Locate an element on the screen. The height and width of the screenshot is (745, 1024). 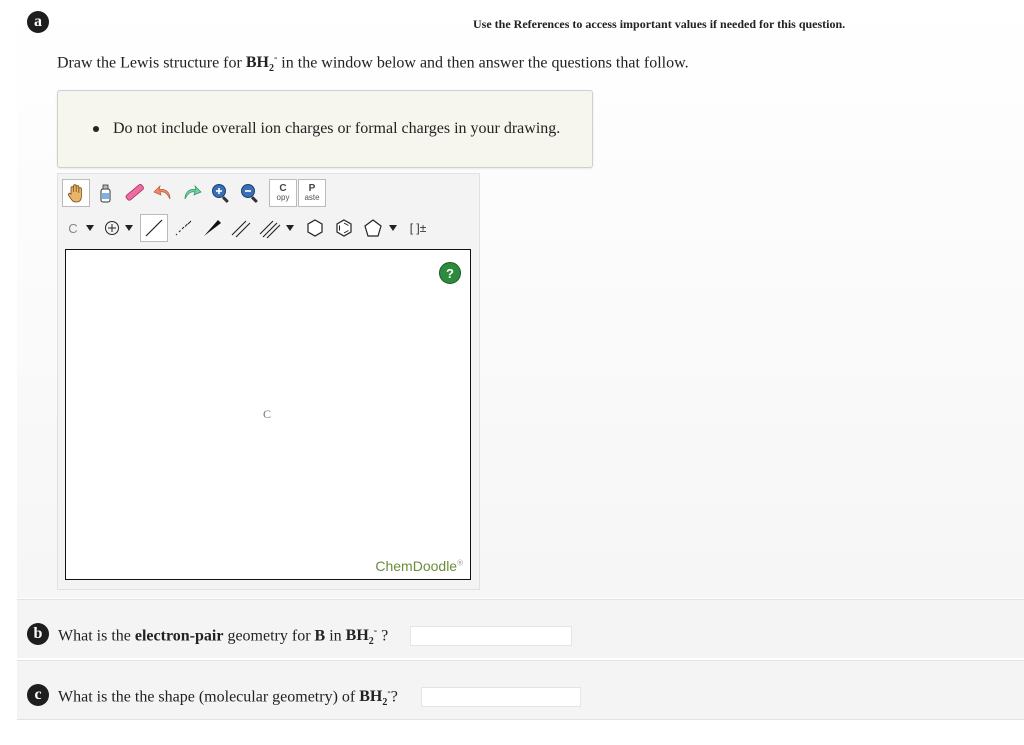
bond-dropdown-arrow is located at coordinates (290, 228).